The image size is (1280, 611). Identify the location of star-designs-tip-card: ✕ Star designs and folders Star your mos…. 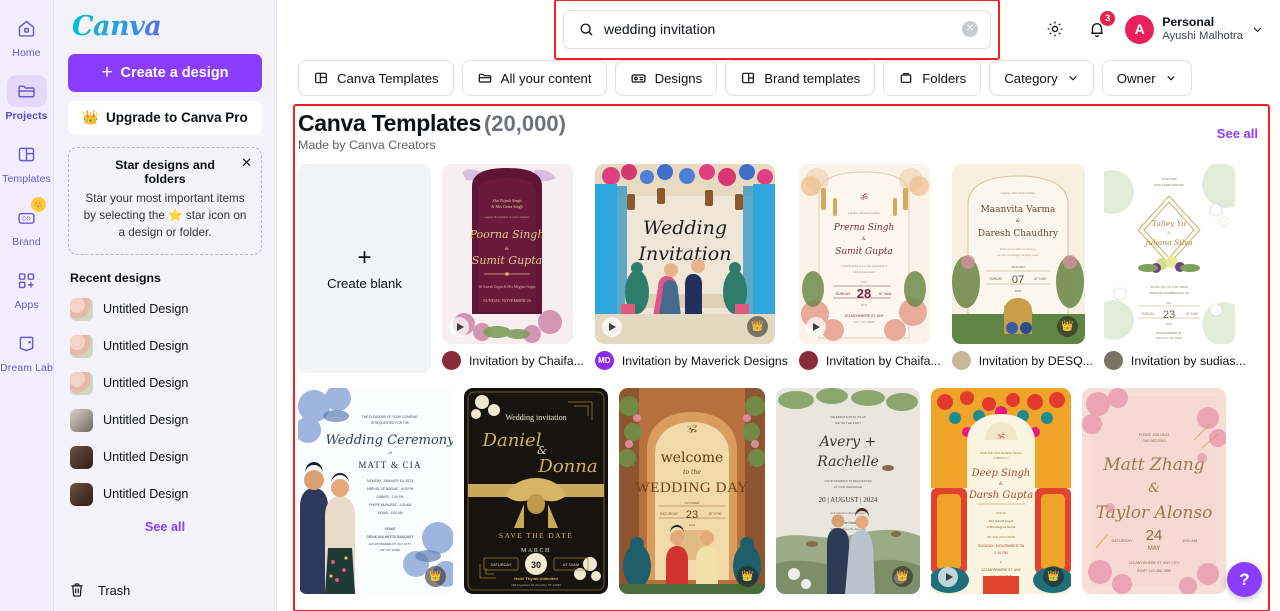
(165, 200).